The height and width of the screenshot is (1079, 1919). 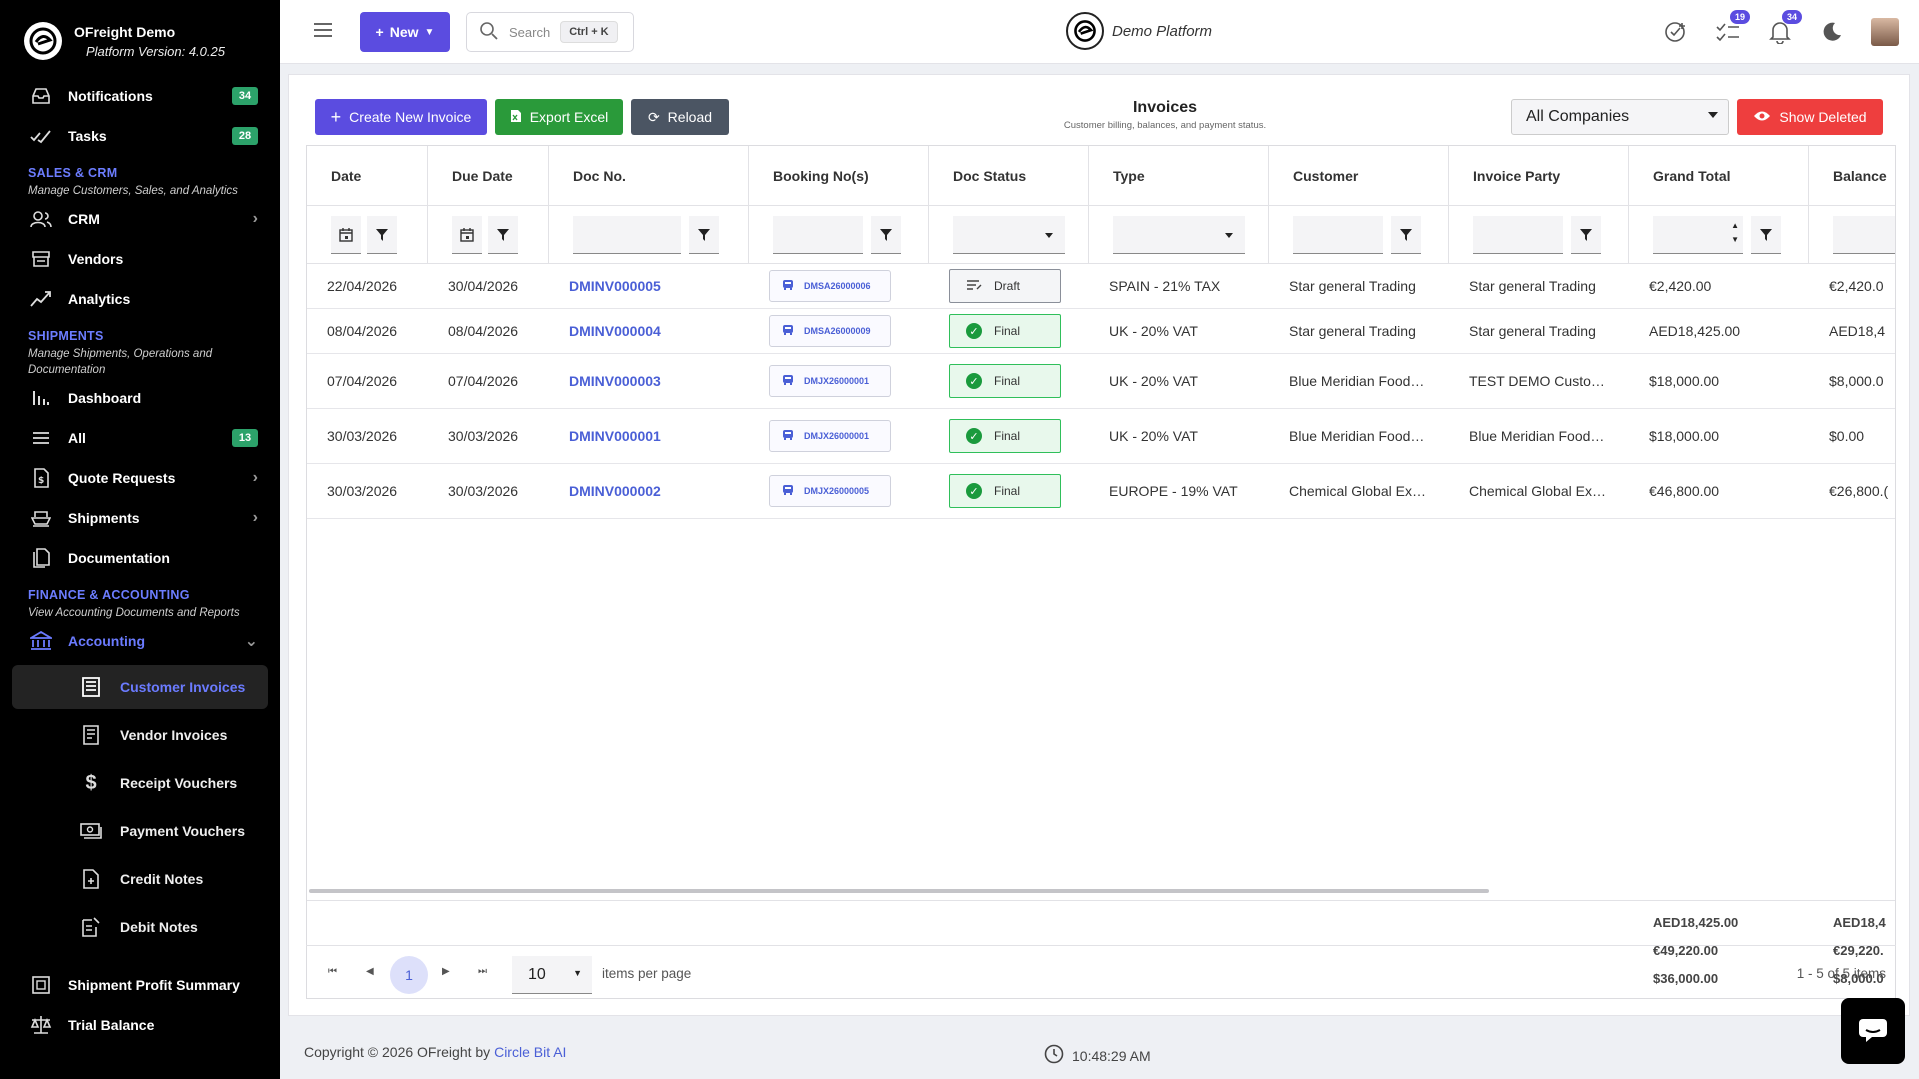 I want to click on booking-chip: DMJX26000005, so click(x=830, y=491).